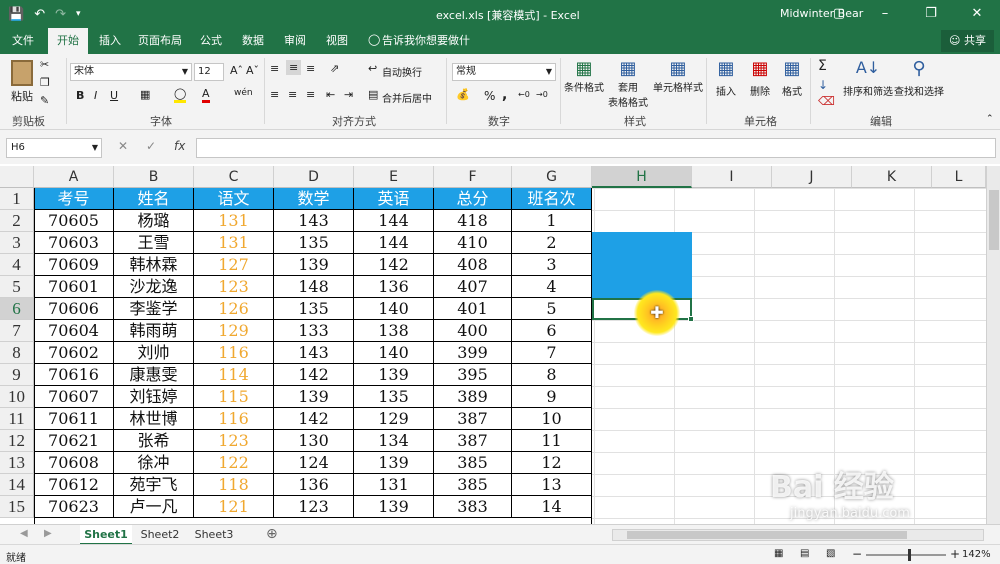  Describe the element at coordinates (473, 221) in the screenshot. I see `table-cell: 418` at that location.